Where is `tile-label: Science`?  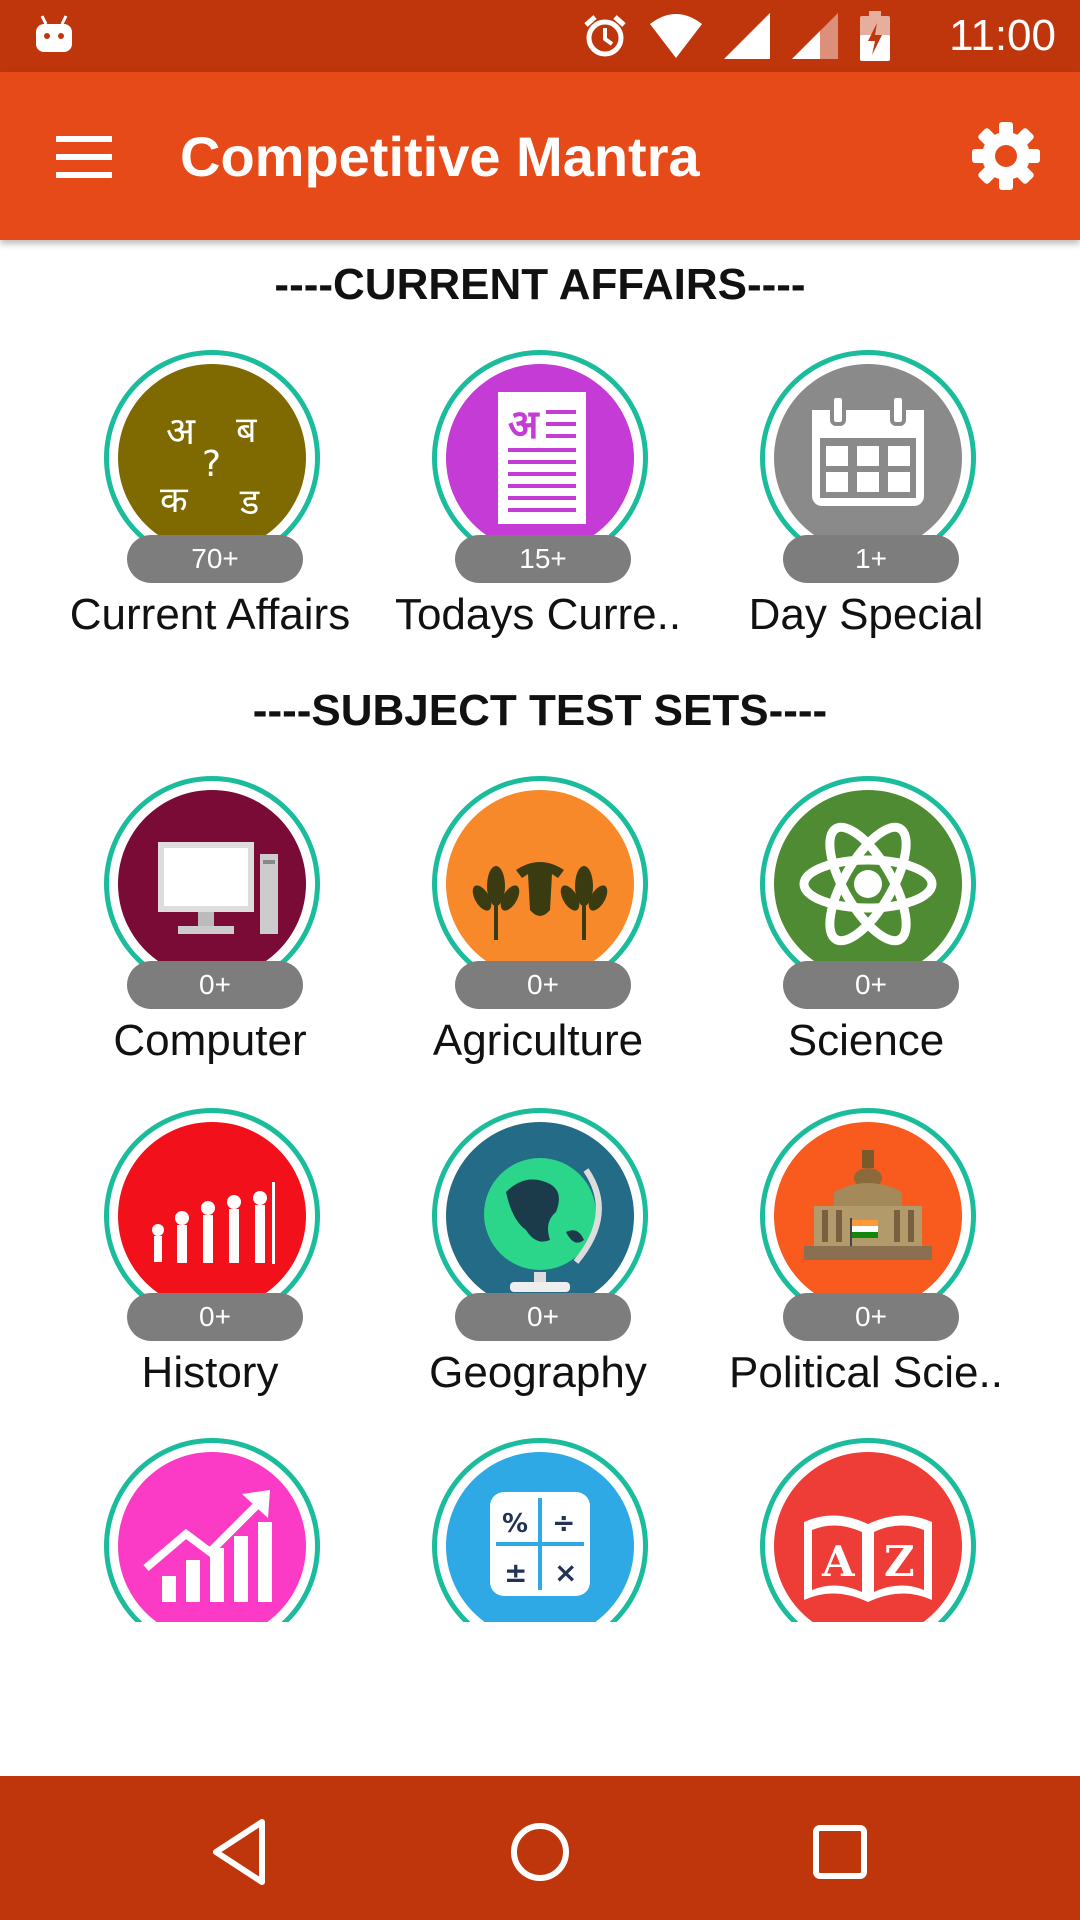 tile-label: Science is located at coordinates (866, 1040).